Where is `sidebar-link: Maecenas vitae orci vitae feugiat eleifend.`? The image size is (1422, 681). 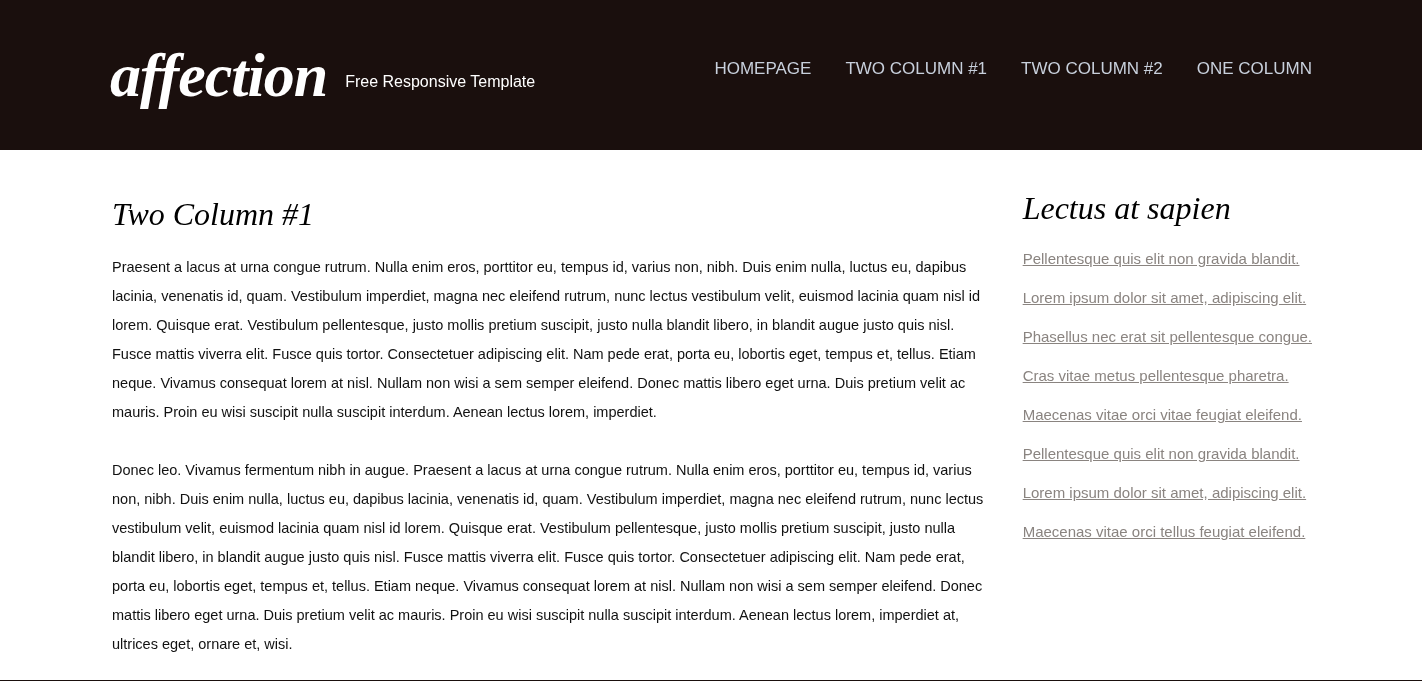 sidebar-link: Maecenas vitae orci vitae feugiat eleifend. is located at coordinates (1162, 414).